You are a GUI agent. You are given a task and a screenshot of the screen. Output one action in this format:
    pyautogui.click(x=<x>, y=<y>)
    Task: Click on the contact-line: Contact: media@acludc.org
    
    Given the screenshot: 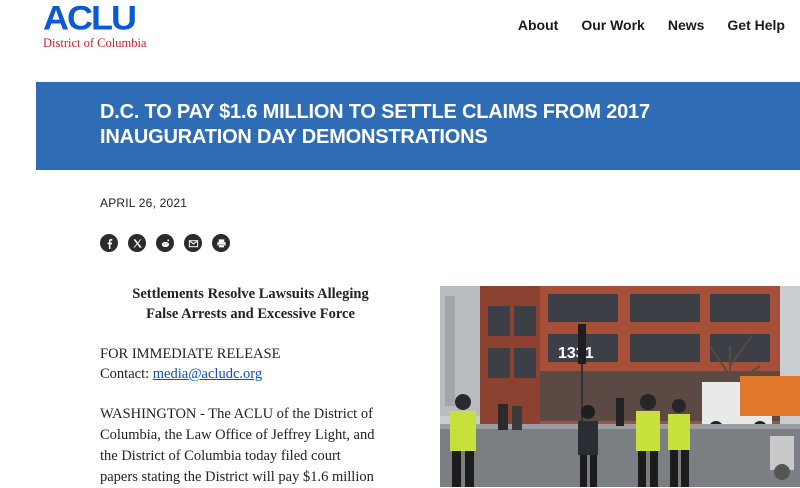 What is the action you would take?
    pyautogui.click(x=190, y=374)
    